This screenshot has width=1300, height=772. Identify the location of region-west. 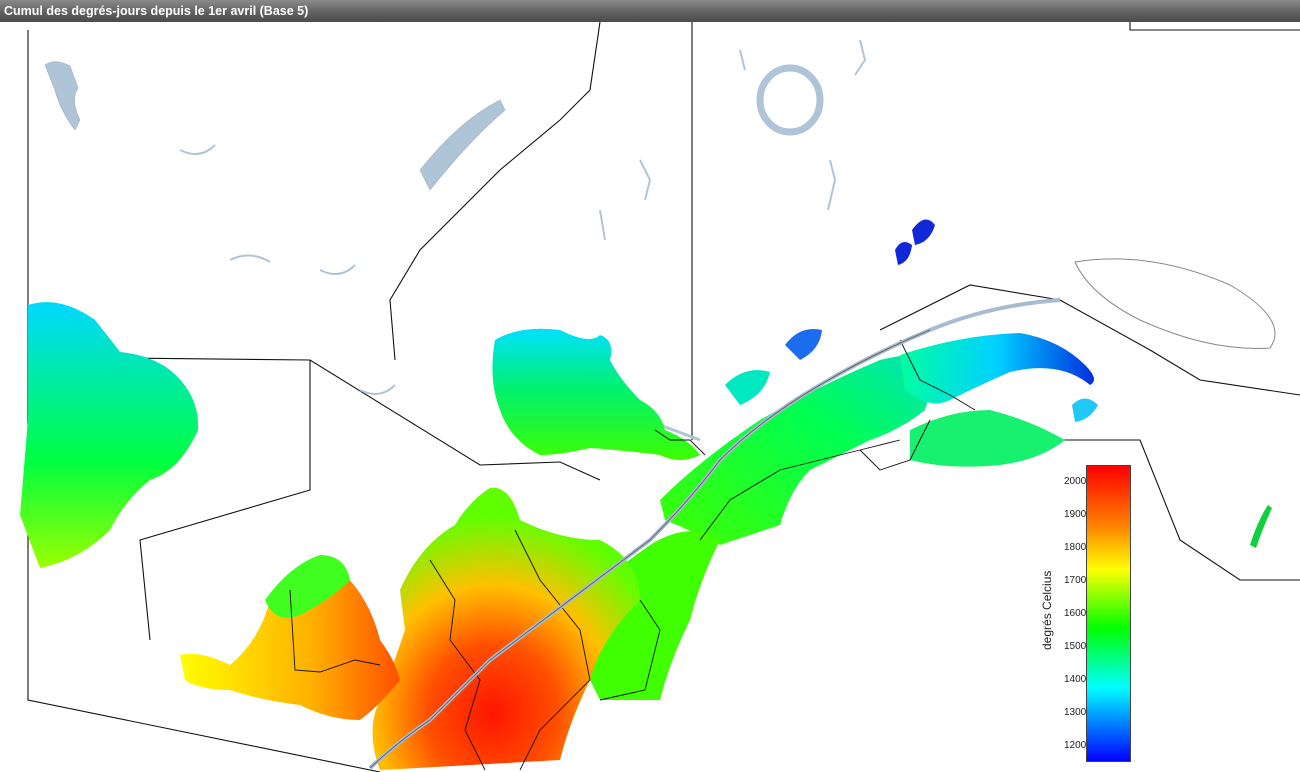
(109, 435).